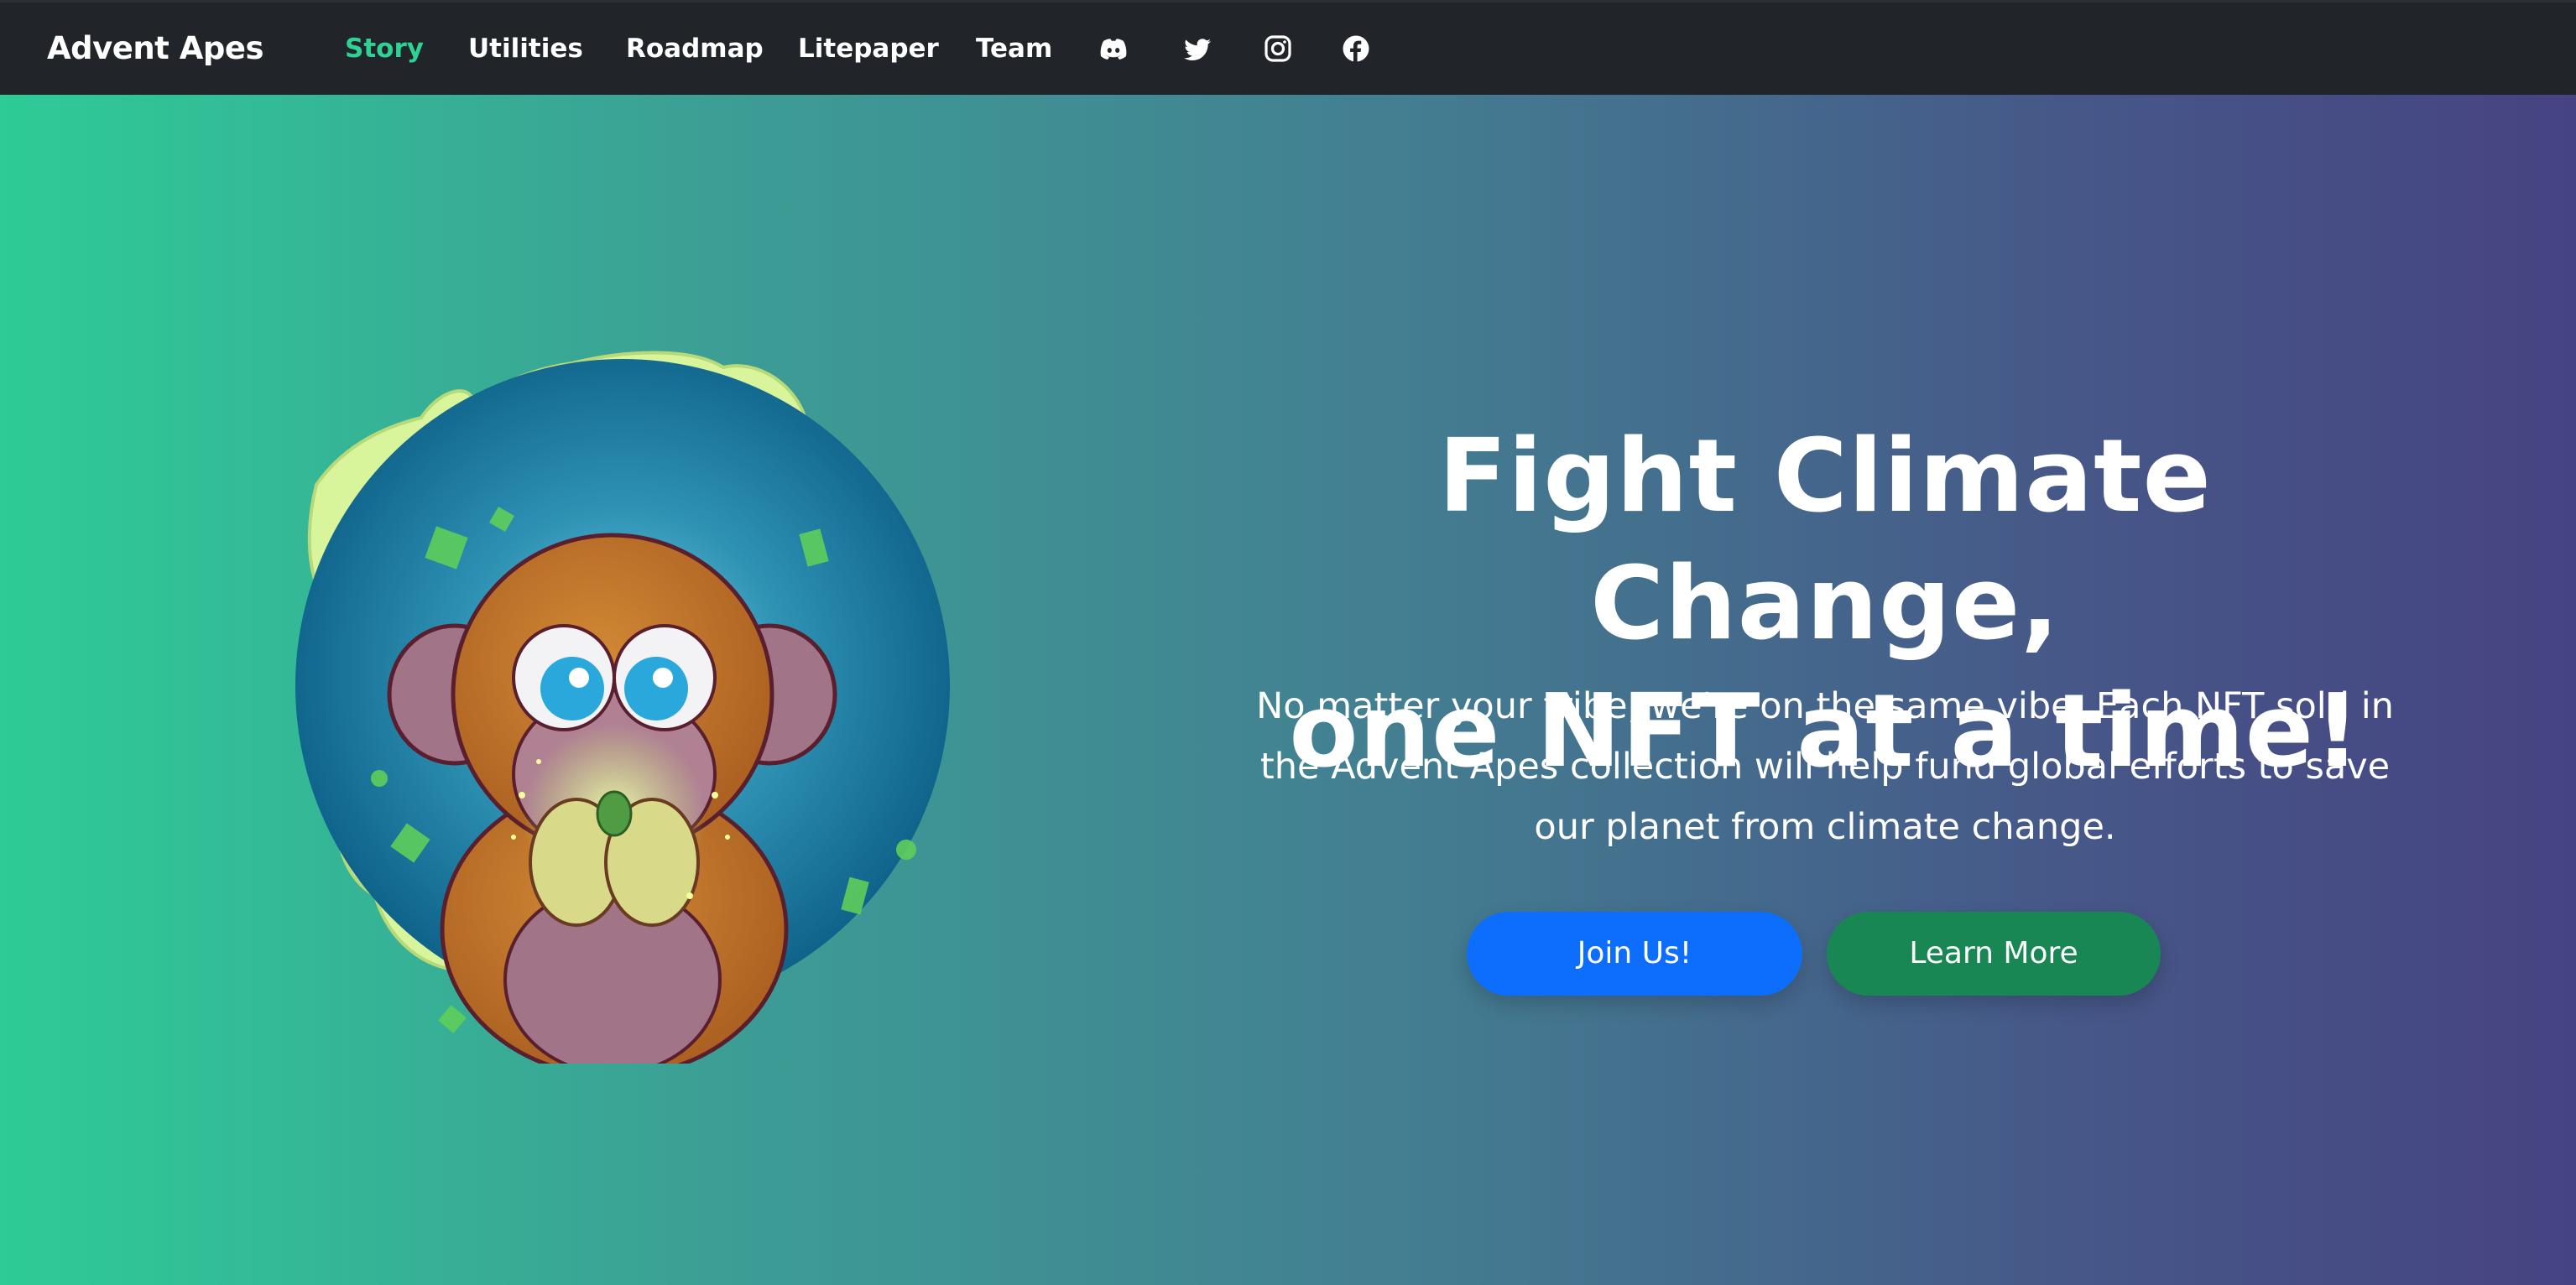 This screenshot has height=1285, width=2576. What do you see at coordinates (1356, 48) in the screenshot?
I see `facebook-icon` at bounding box center [1356, 48].